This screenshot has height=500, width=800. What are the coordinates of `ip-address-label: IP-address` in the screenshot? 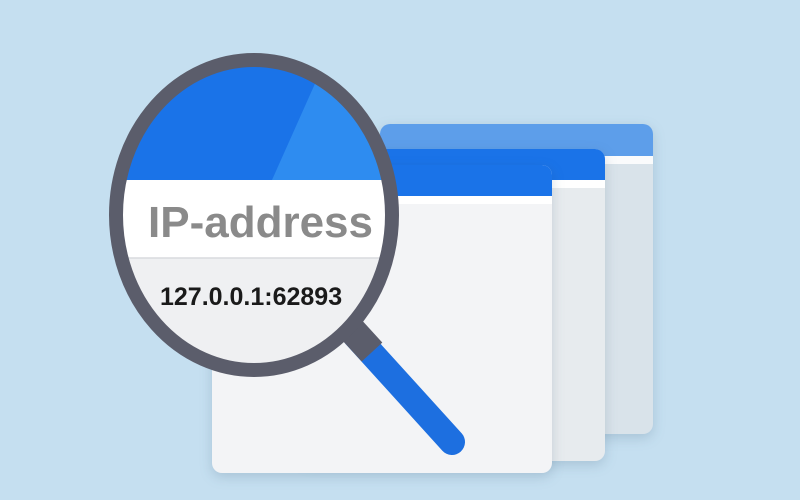 It's located at (260, 222).